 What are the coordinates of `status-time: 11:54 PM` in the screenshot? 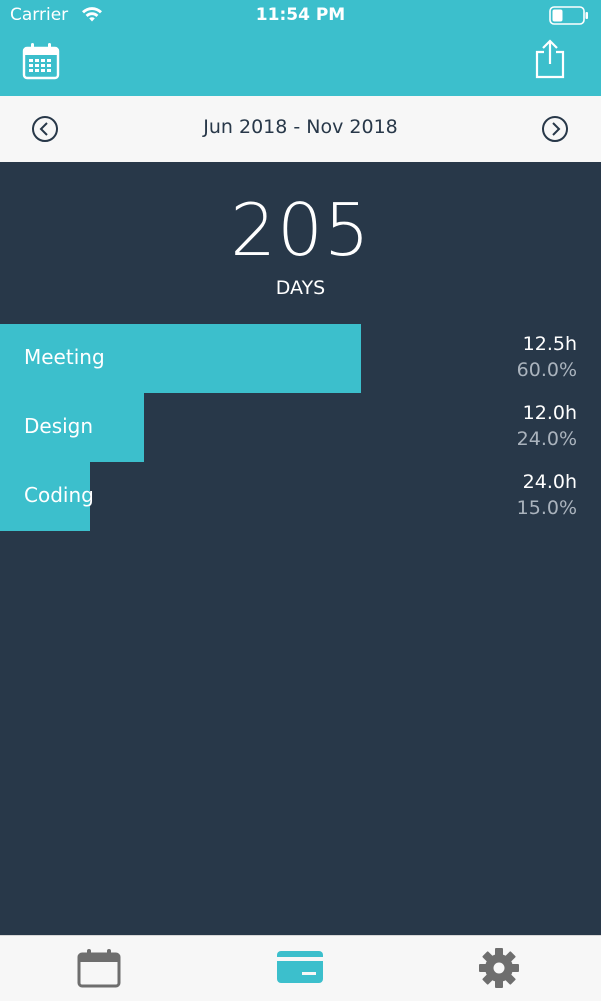 It's located at (300, 15).